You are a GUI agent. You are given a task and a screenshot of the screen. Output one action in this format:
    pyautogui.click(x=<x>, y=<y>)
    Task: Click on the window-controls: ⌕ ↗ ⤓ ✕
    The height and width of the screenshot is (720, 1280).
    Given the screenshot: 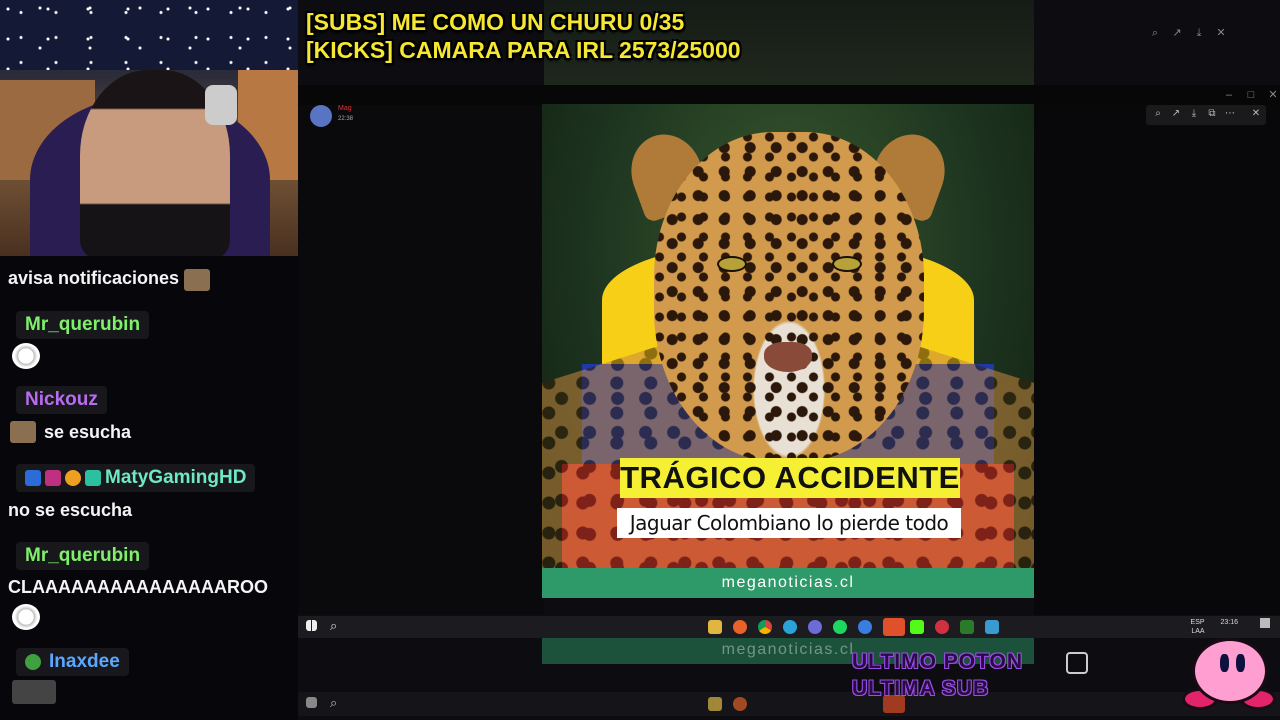 What is the action you would take?
    pyautogui.click(x=1188, y=33)
    